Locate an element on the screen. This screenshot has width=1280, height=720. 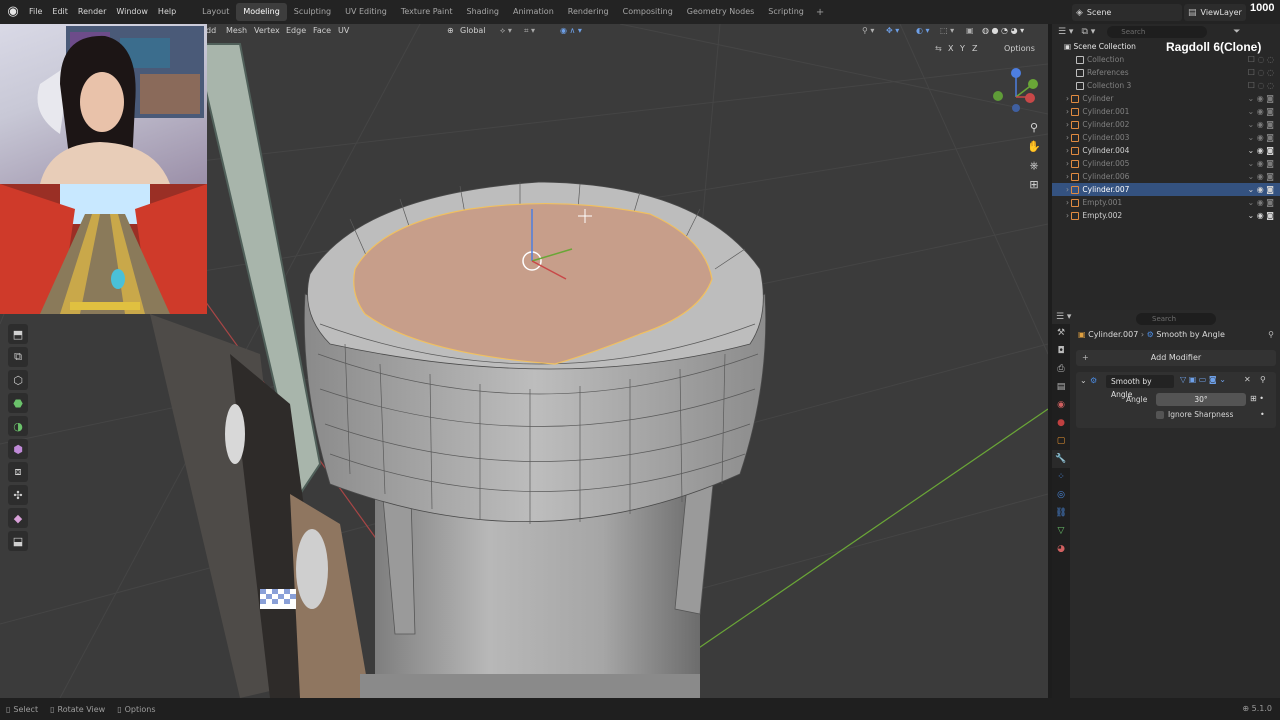
menu-edit: Edit is located at coordinates (60, 12).